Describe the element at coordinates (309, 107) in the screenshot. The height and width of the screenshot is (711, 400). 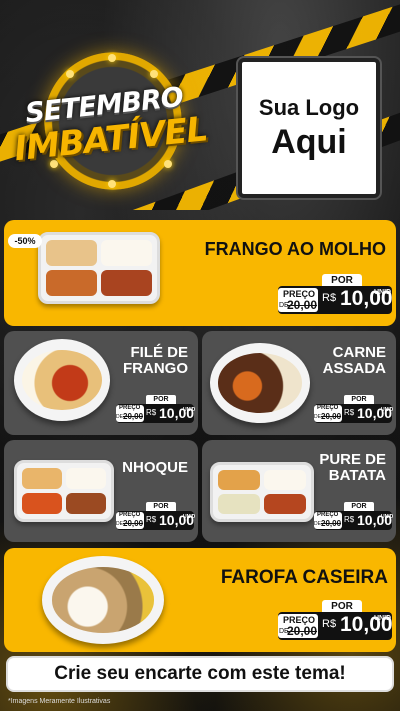
I see `logo-text-line1: Sua Logo` at that location.